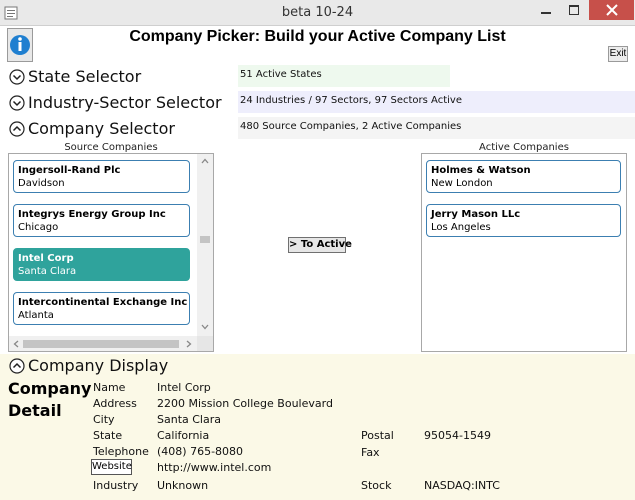  What do you see at coordinates (205, 161) in the screenshot?
I see `scroll-up-icon` at bounding box center [205, 161].